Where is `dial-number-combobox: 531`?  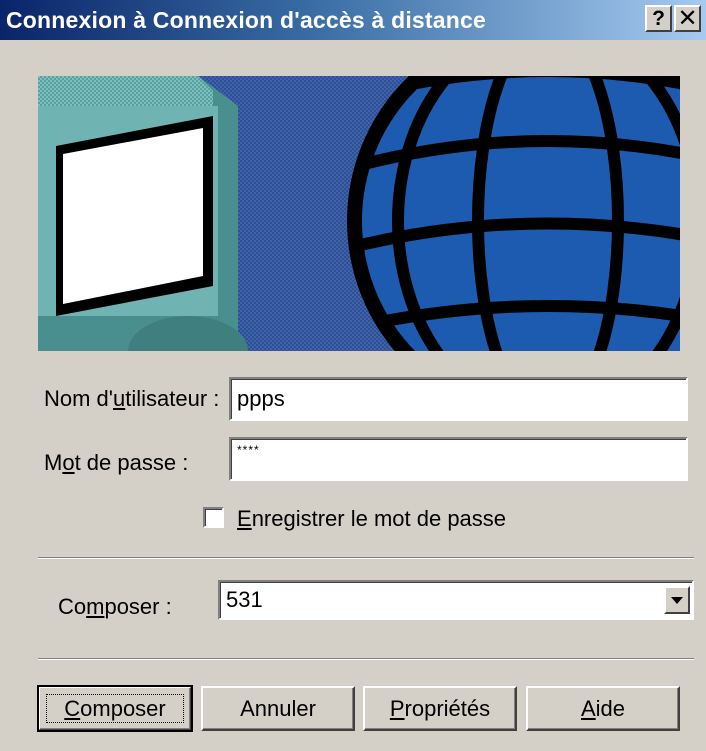 dial-number-combobox: 531 is located at coordinates (456, 600).